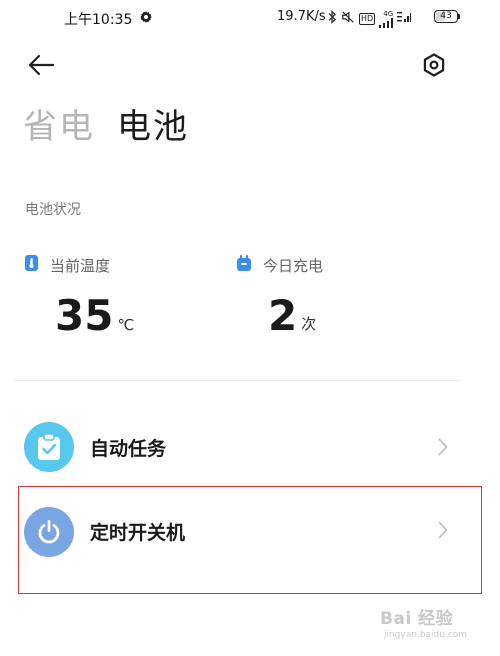  Describe the element at coordinates (459, 16) in the screenshot. I see `battery-tip` at that location.